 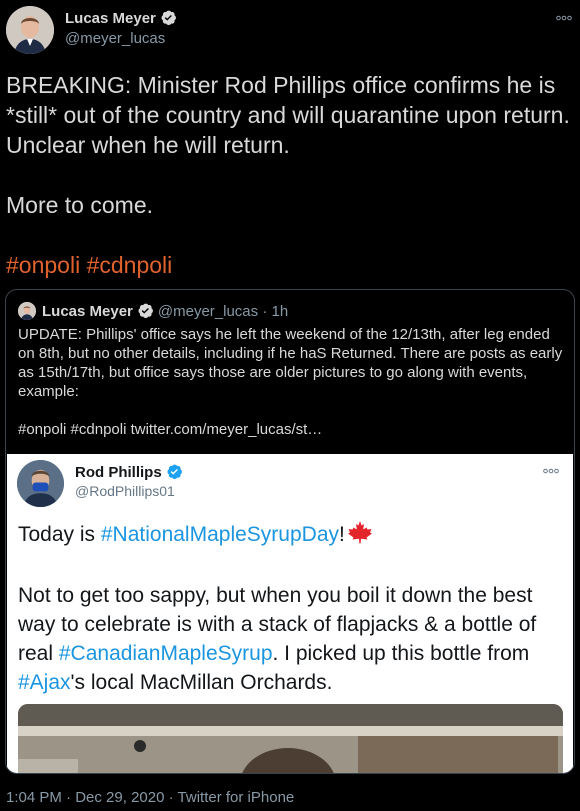 I want to click on embedded-hashtag: #NationalMapleSyrupDay, so click(x=220, y=534).